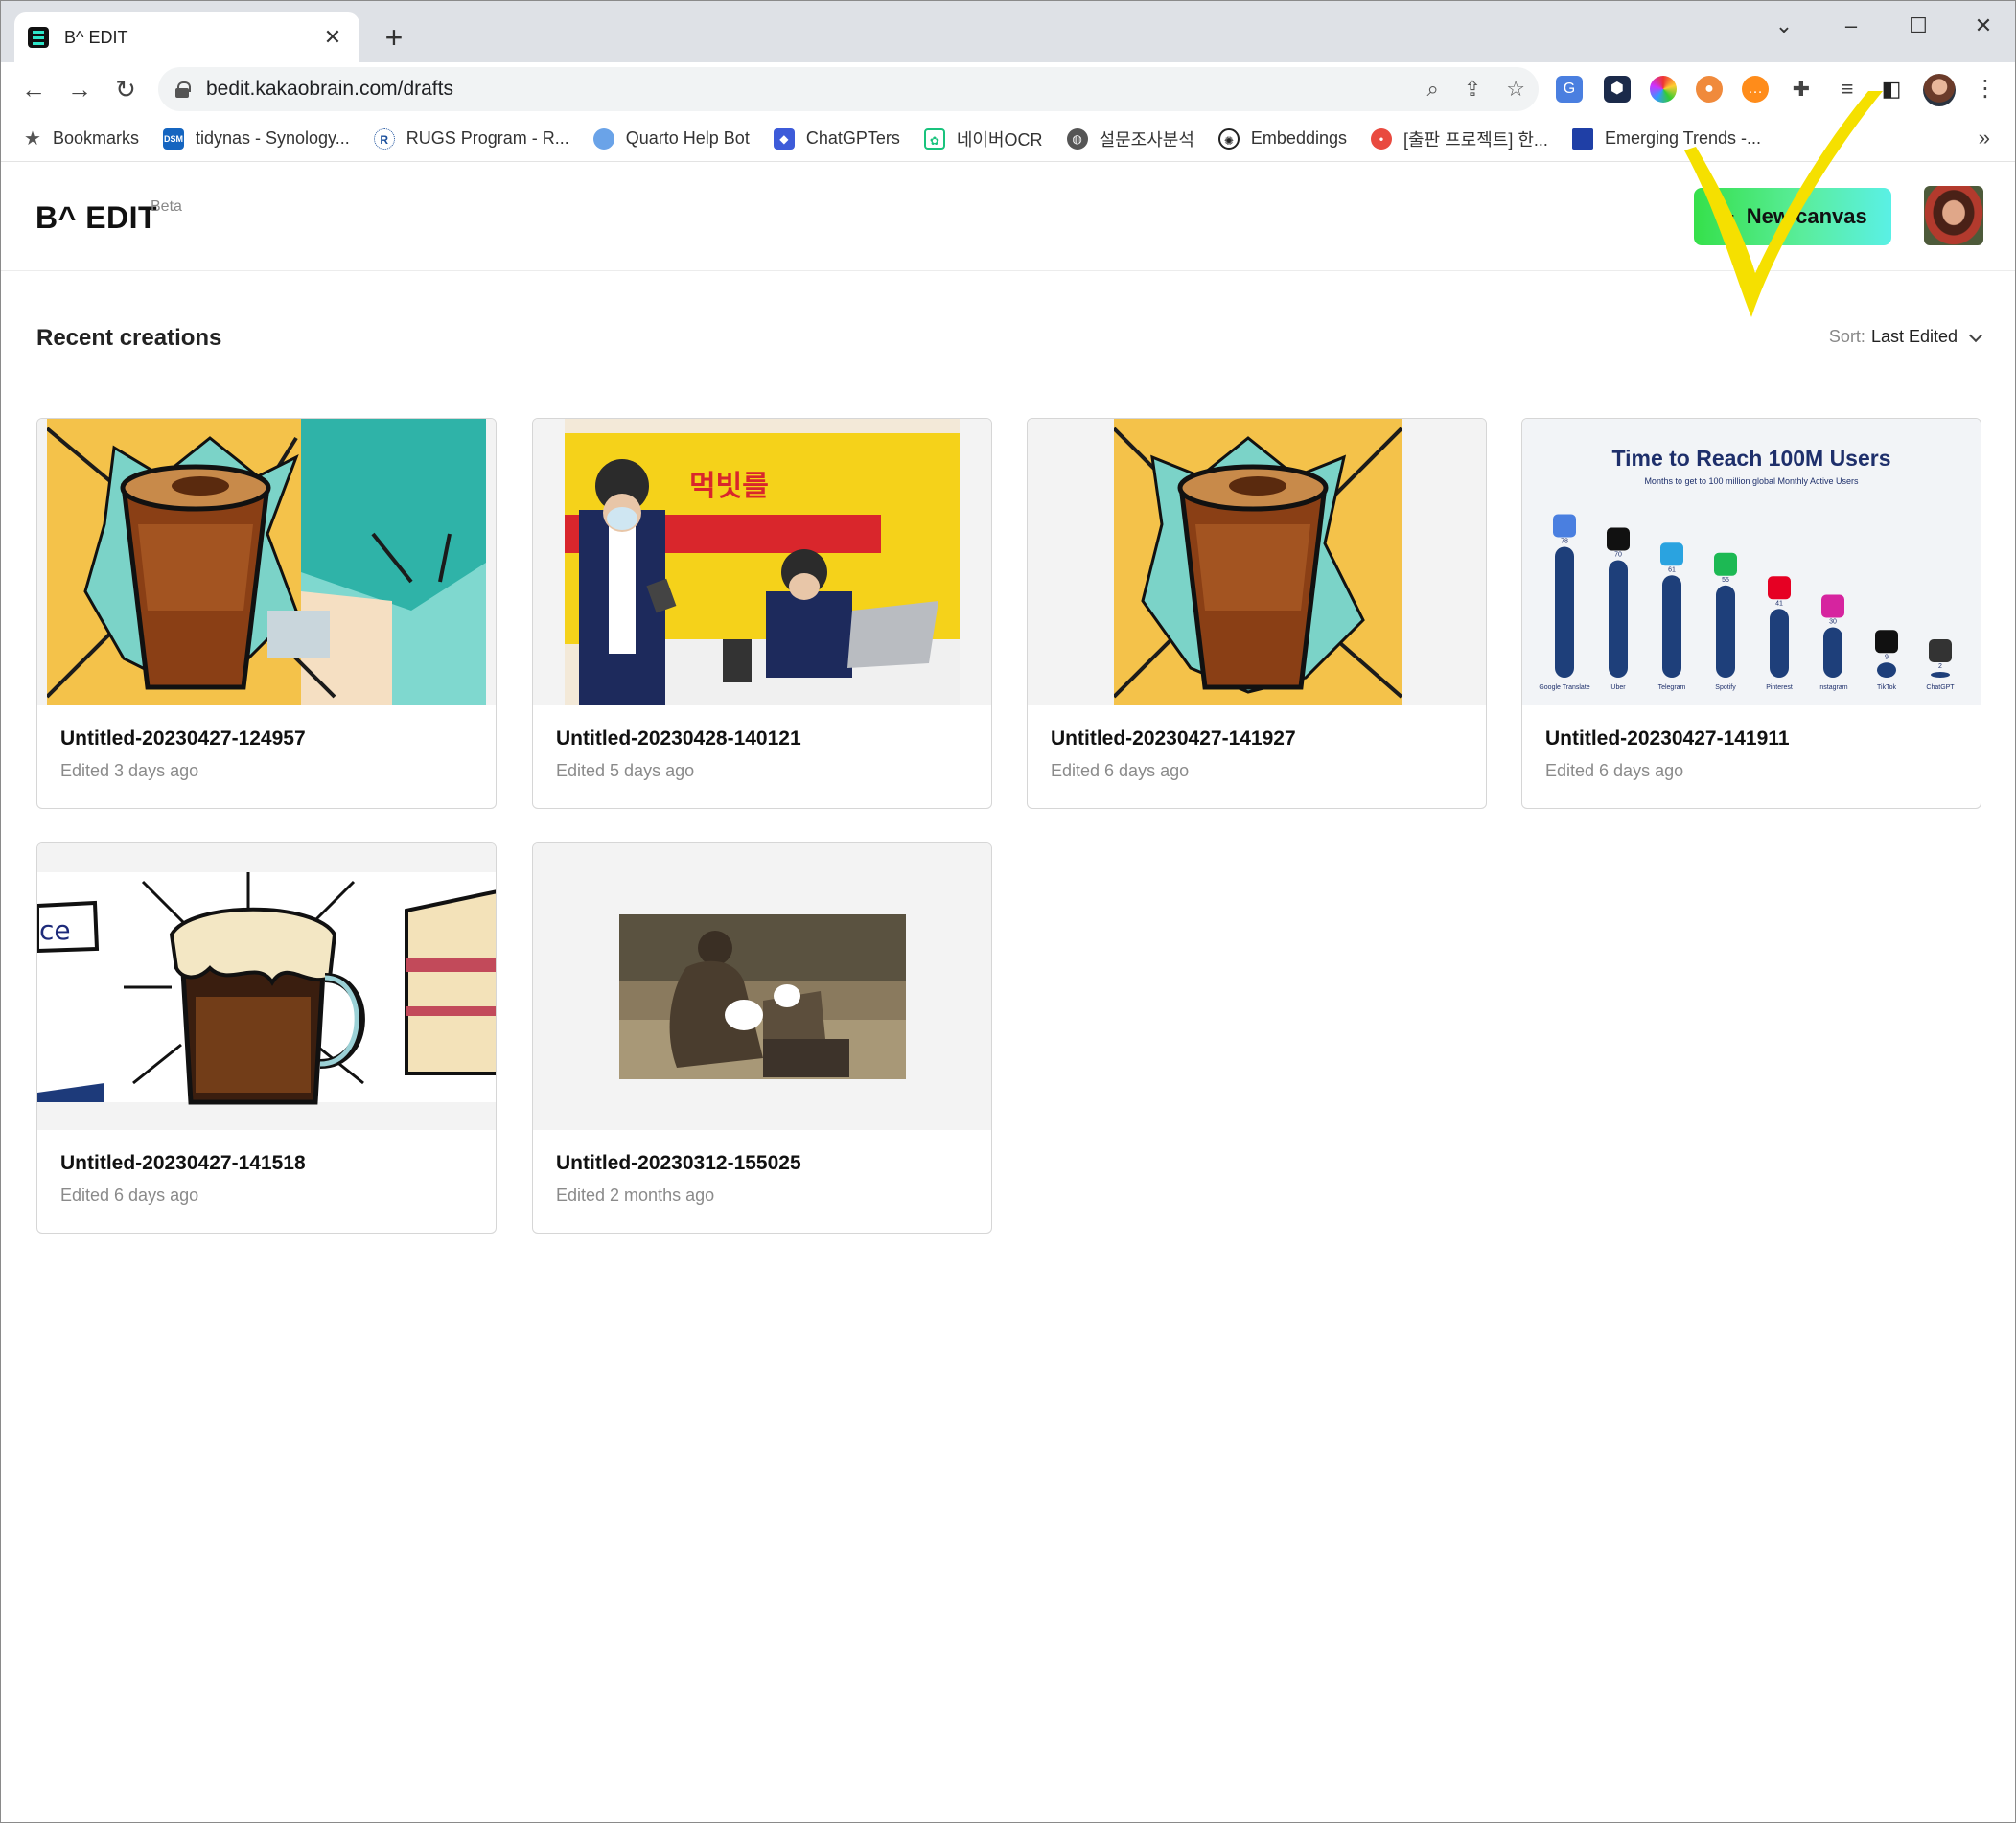 The height and width of the screenshot is (1823, 2016). Describe the element at coordinates (1779, 687) in the screenshot. I see `chart-category-label: Pinterest` at that location.